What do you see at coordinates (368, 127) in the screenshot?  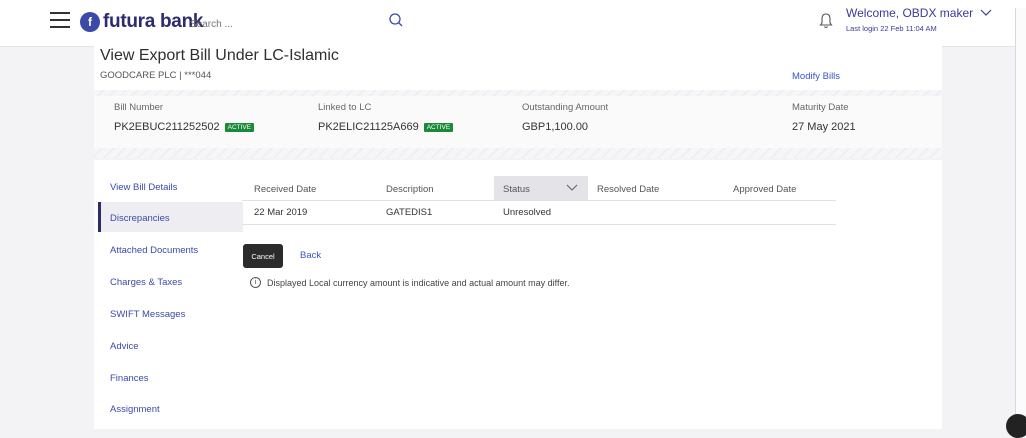 I see `linked-lc: PK2ELIC21125A669` at bounding box center [368, 127].